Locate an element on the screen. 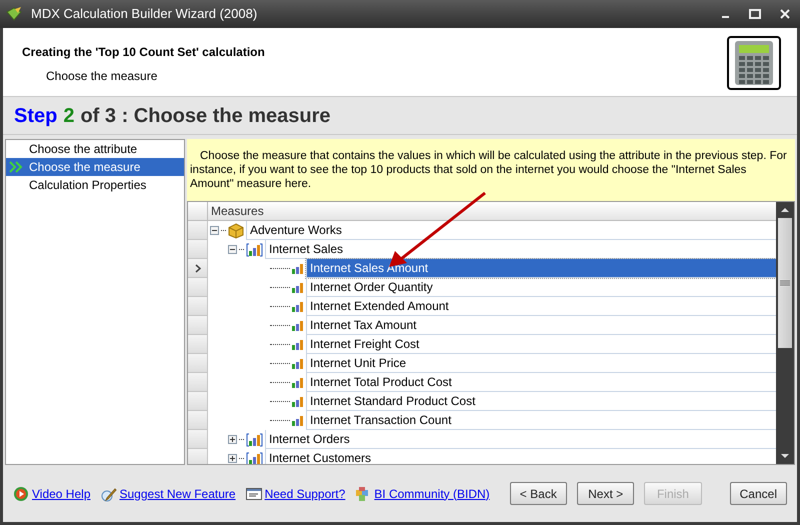 This screenshot has width=800, height=525. cube-icon is located at coordinates (236, 230).